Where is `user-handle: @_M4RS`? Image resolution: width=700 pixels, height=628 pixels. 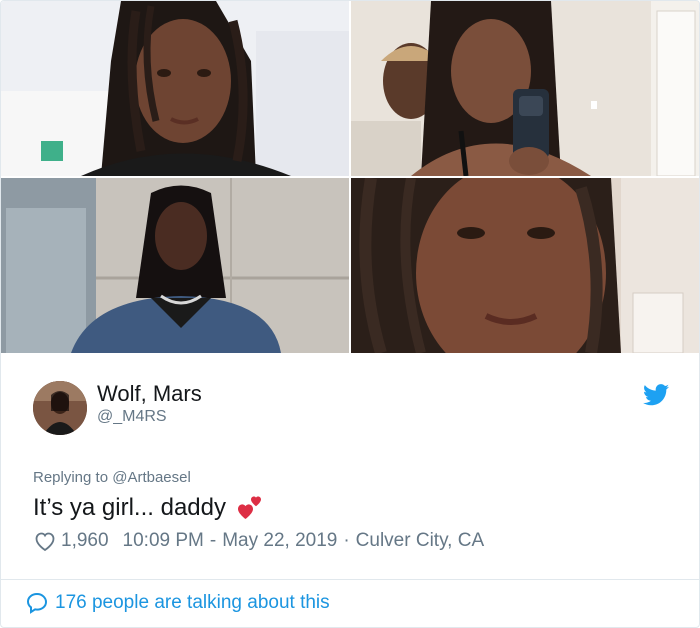
user-handle: @_M4RS is located at coordinates (132, 417).